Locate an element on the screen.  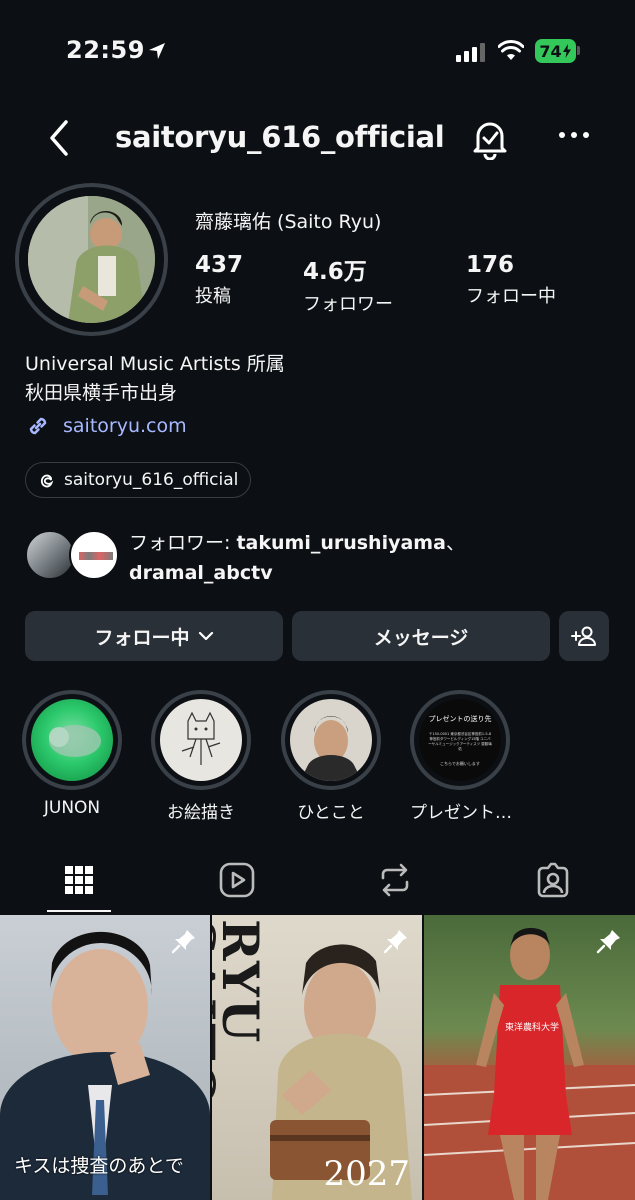
post-2-vertical-title: RYU SAITO is located at coordinates (241, 1014).